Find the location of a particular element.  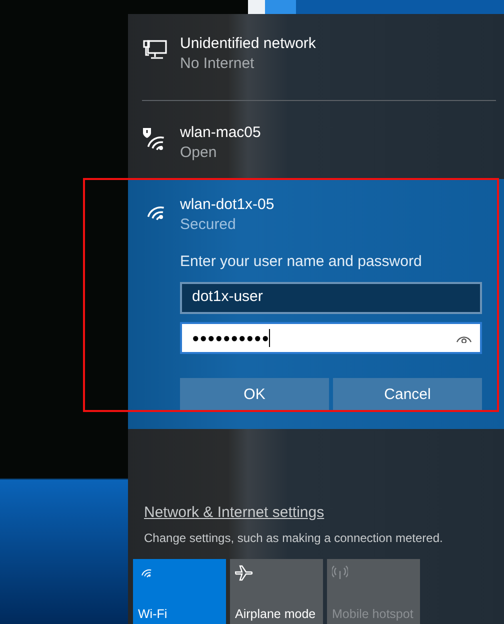

network-name: Unidentified network is located at coordinates (248, 44).